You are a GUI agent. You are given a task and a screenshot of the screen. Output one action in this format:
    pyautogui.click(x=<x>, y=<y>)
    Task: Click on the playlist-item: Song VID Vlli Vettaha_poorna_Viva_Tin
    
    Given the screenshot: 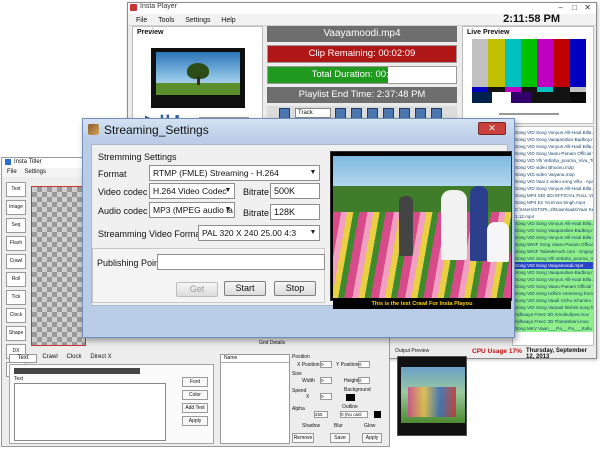 What is the action you would take?
    pyautogui.click(x=553, y=160)
    